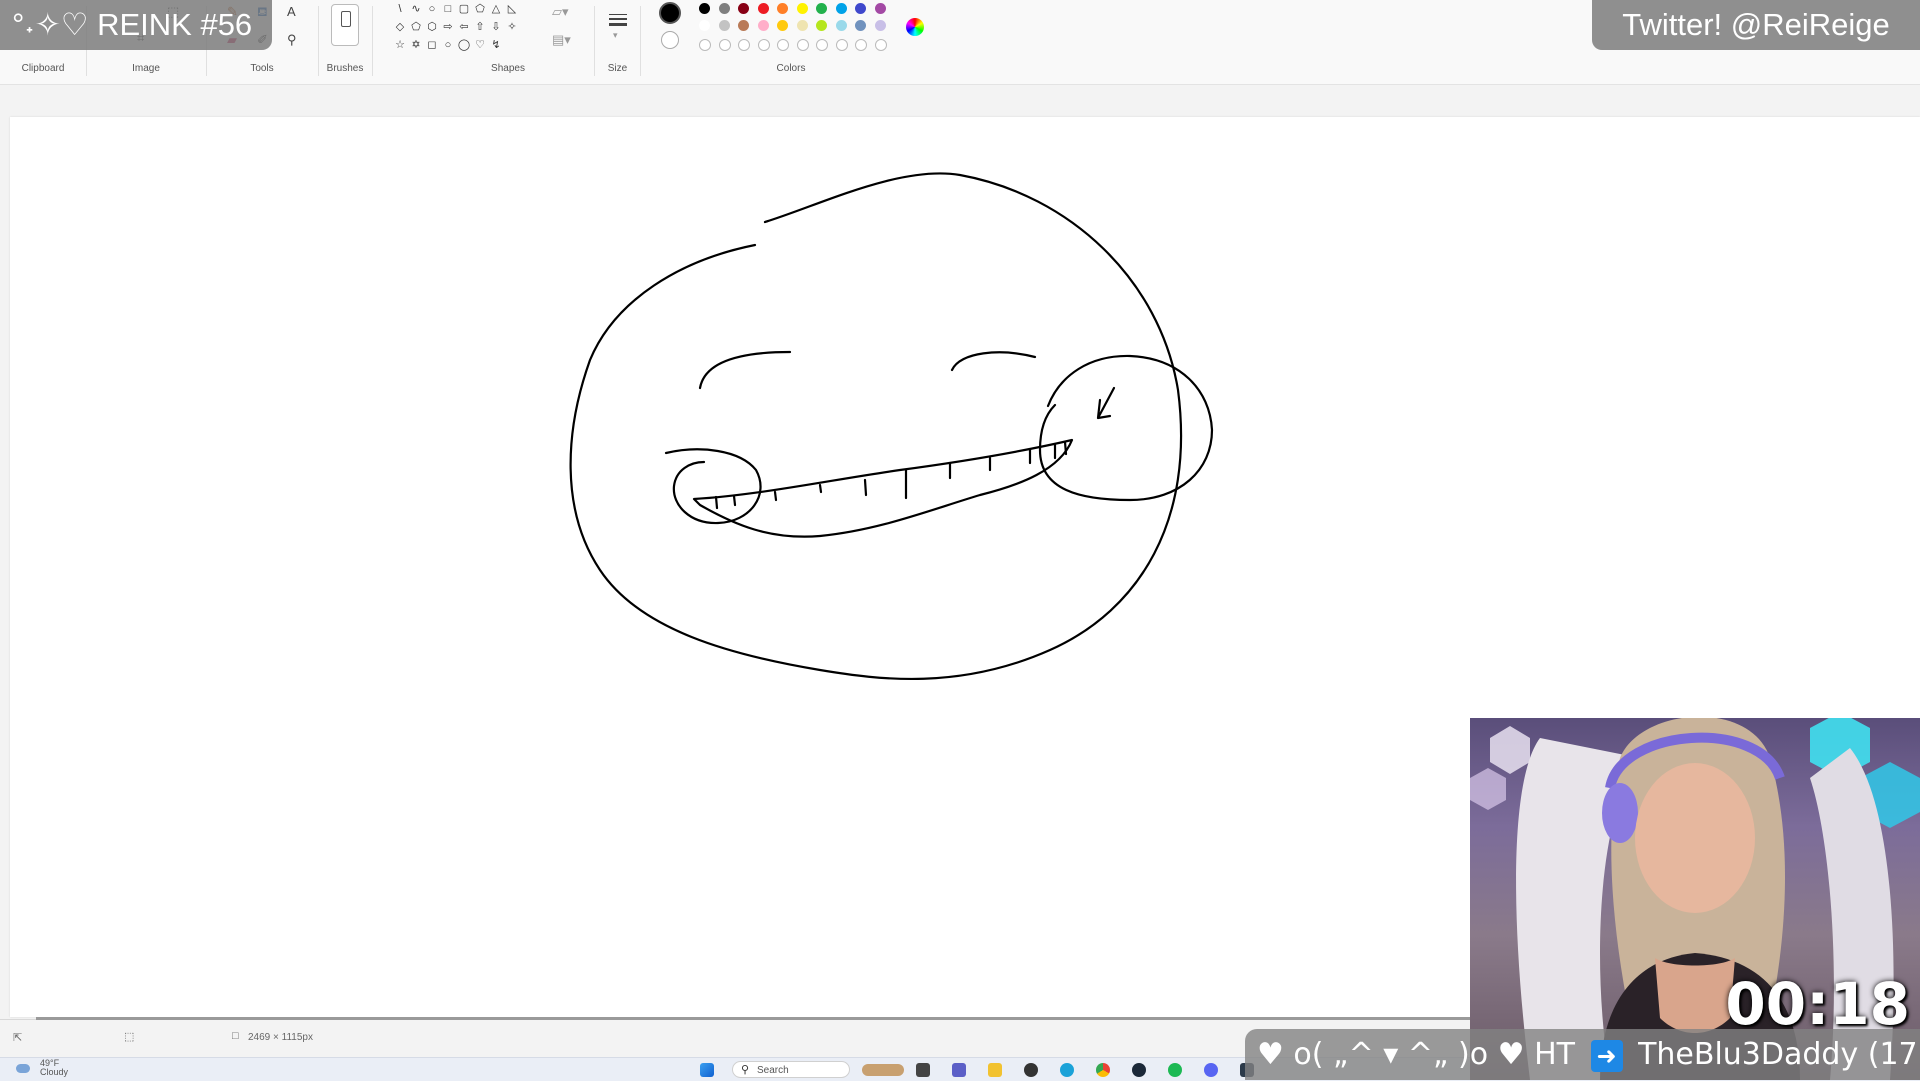  Describe the element at coordinates (1416, 1054) in the screenshot. I see `chat-message-prefix: ♥ o( „^ ▾ ^„ )o ♥ HT` at that location.